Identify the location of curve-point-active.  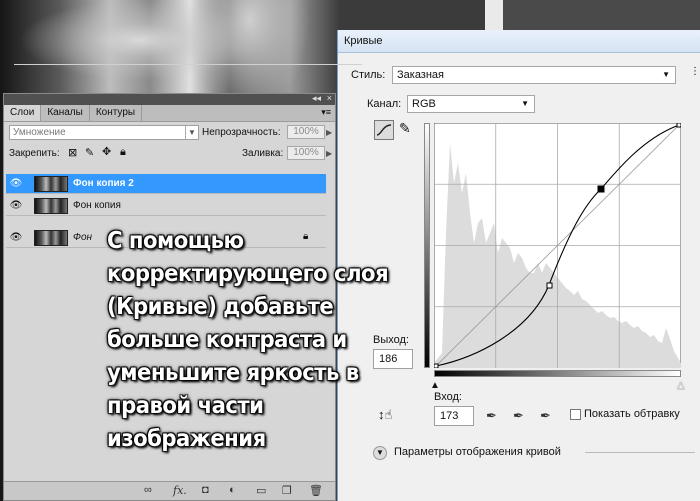
(601, 189).